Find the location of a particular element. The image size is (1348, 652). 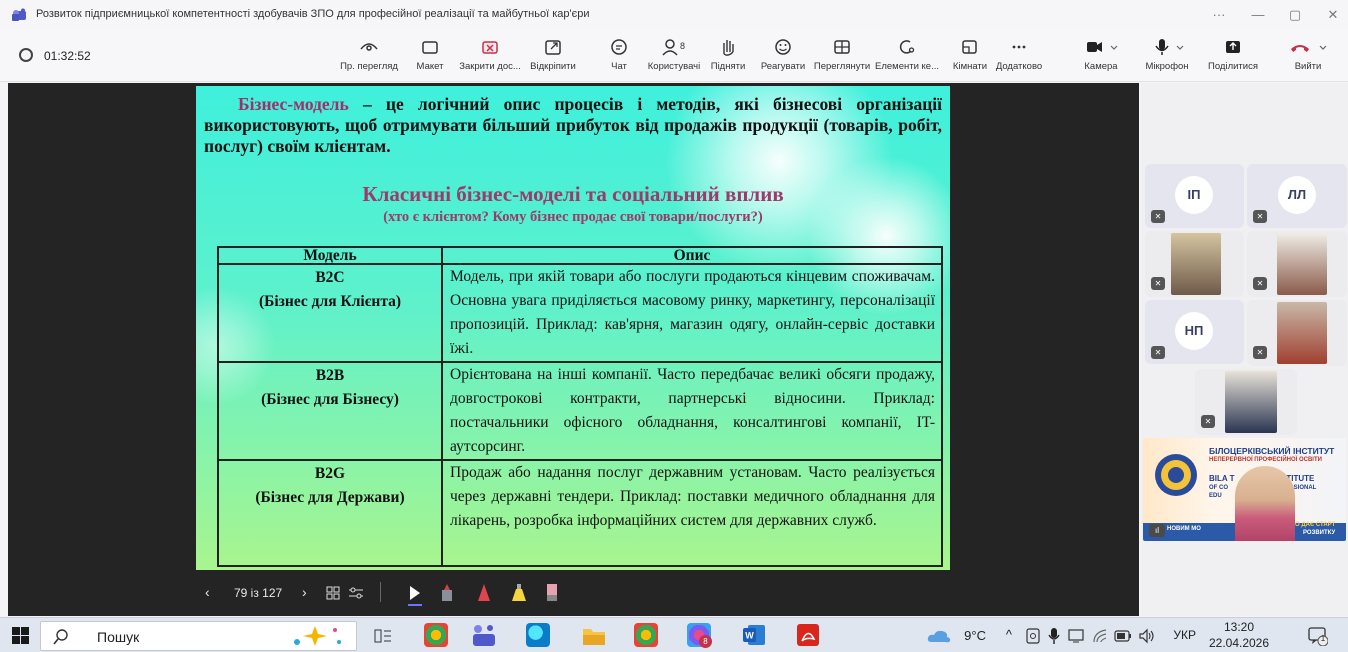

preview-label: Пр. перегляд is located at coordinates (369, 66).